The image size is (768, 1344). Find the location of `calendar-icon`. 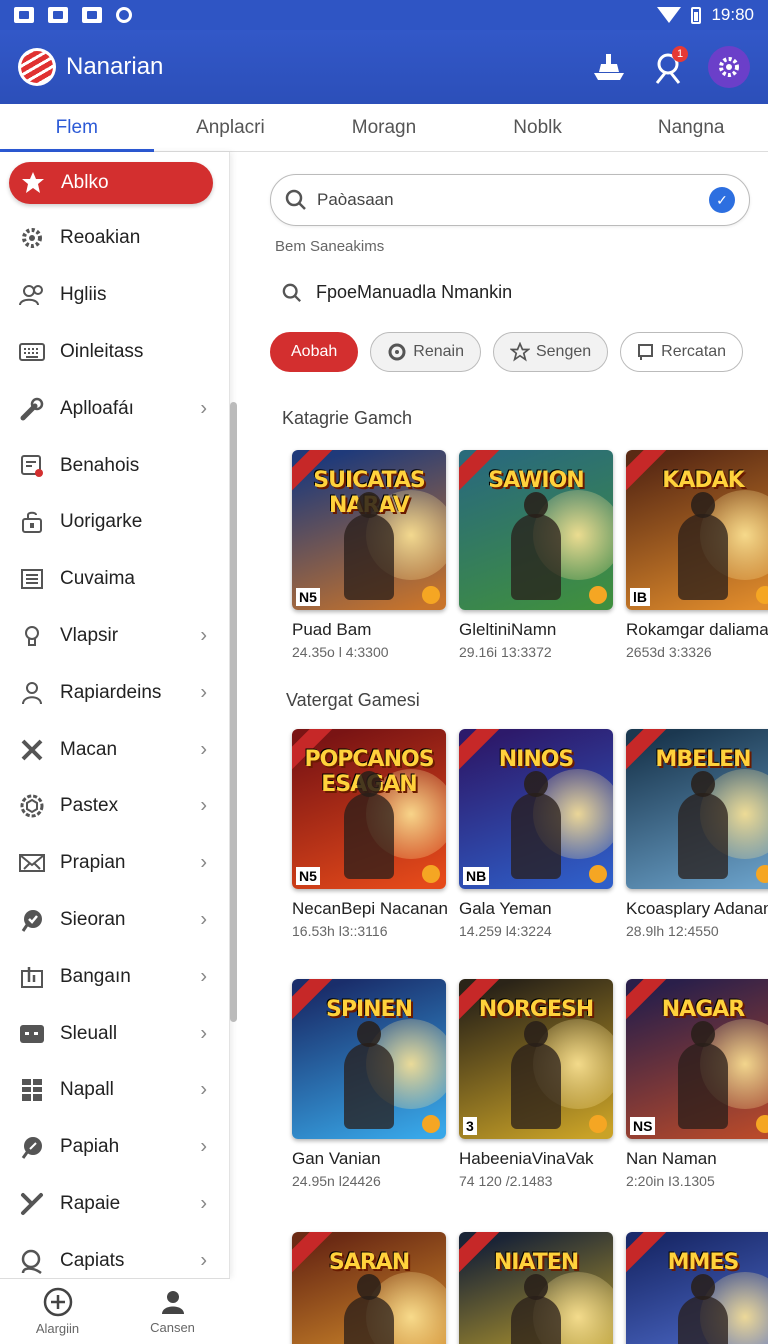

calendar-icon is located at coordinates (58, 15).